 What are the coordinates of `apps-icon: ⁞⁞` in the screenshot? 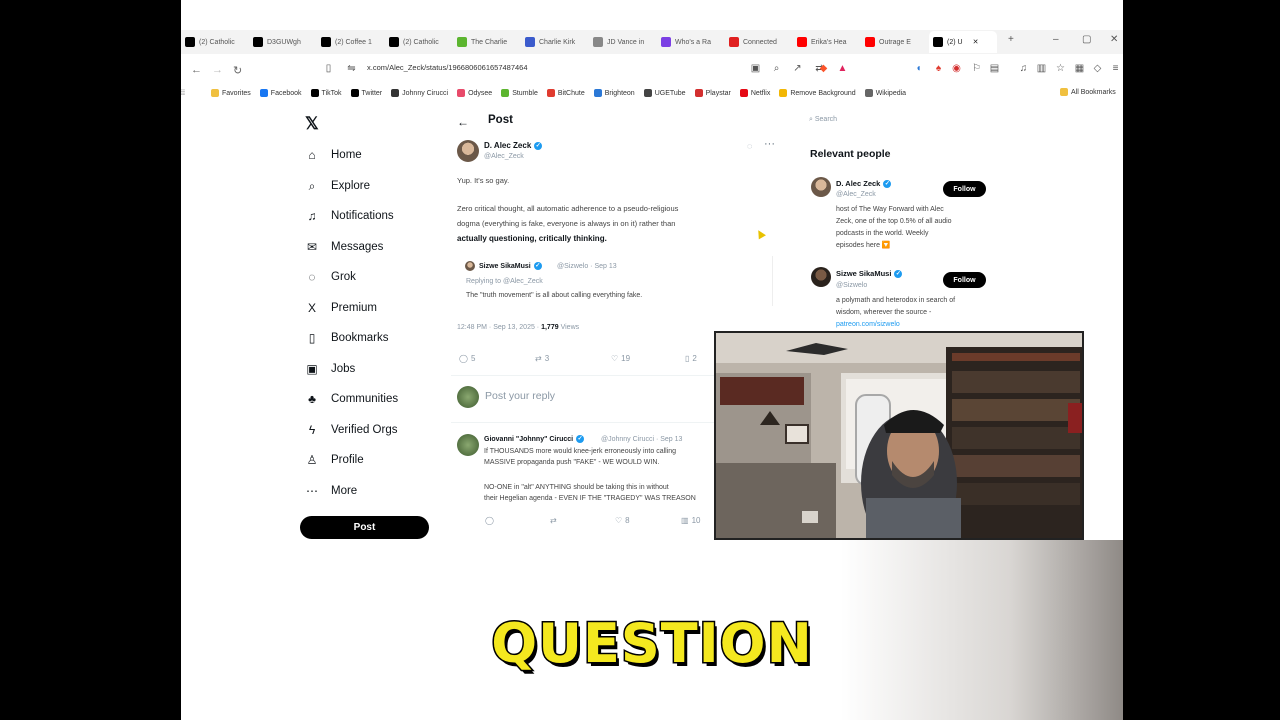 It's located at (196, 93).